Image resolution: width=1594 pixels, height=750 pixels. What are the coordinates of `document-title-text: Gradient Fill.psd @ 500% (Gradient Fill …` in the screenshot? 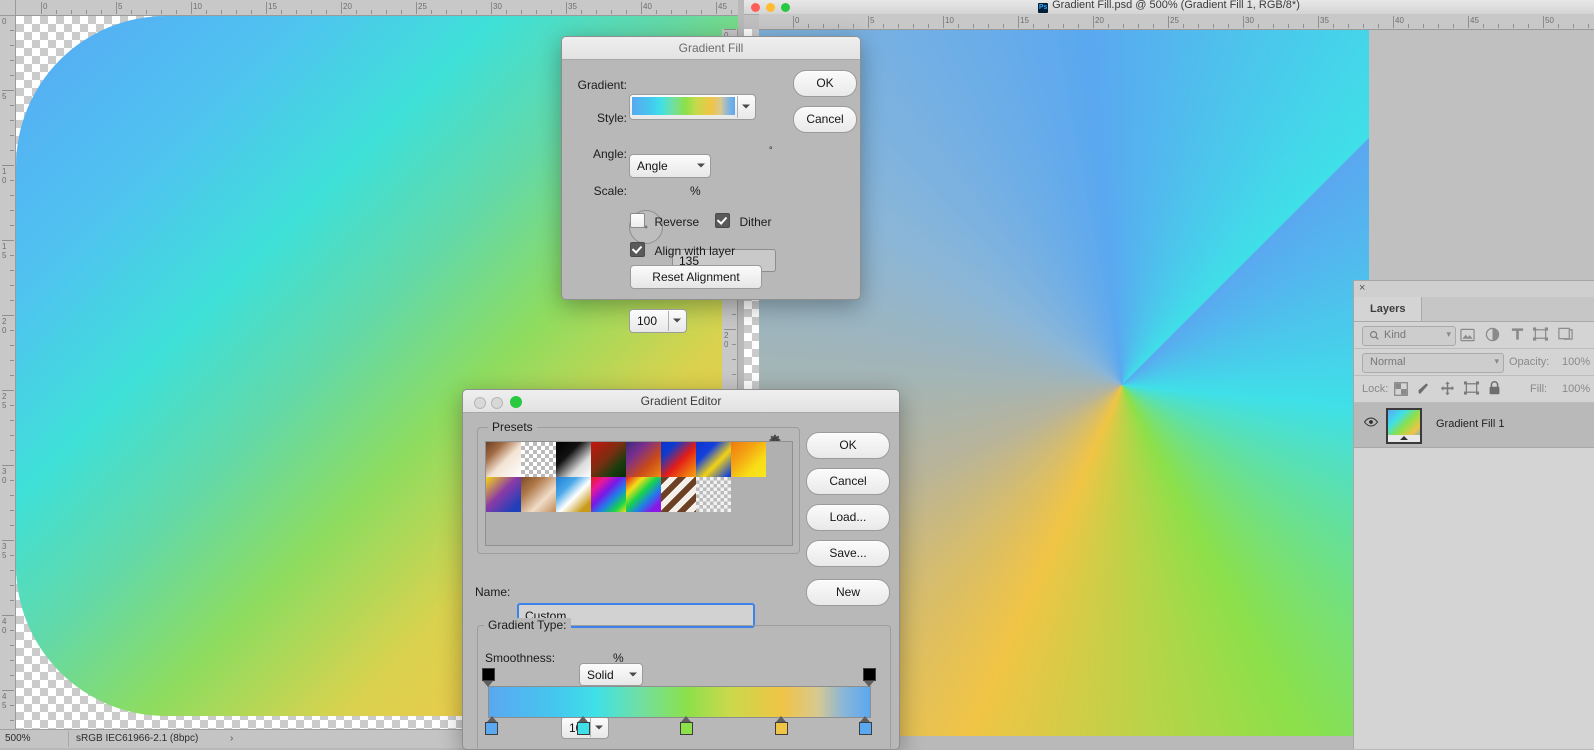 It's located at (1176, 5).